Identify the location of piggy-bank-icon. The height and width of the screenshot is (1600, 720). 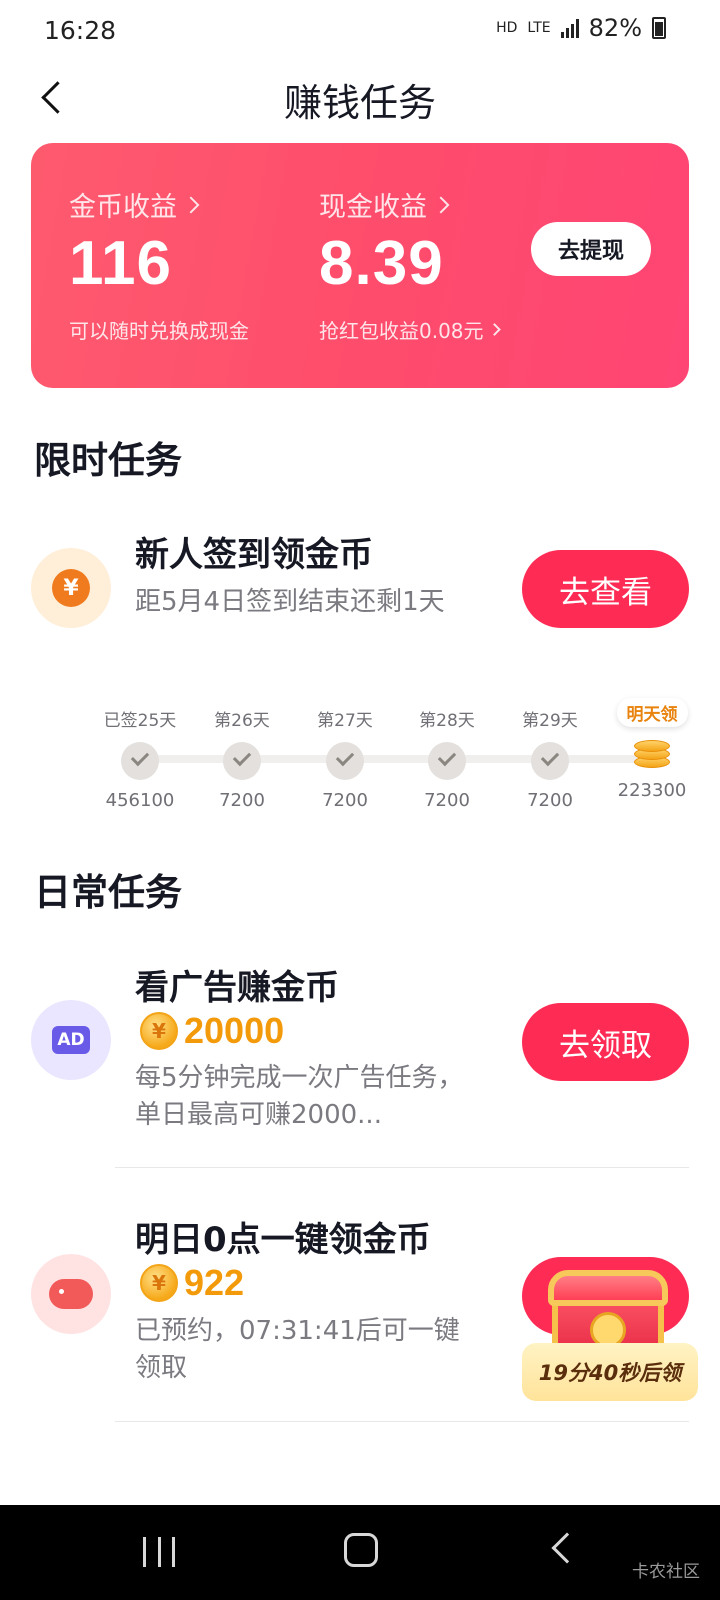
(71, 1294).